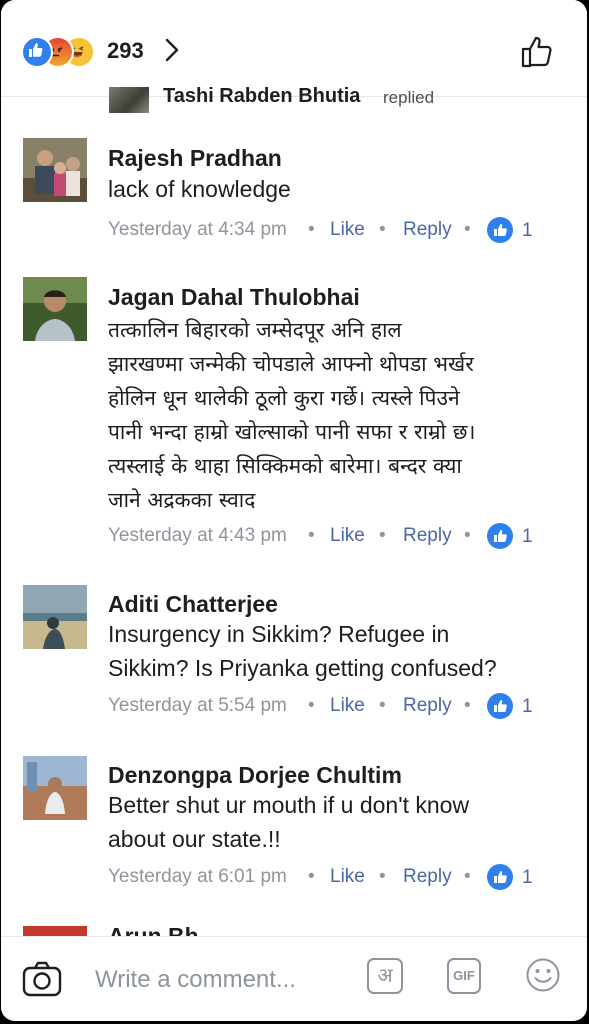 This screenshot has height=1024, width=589. I want to click on gif-button: GIF, so click(464, 976).